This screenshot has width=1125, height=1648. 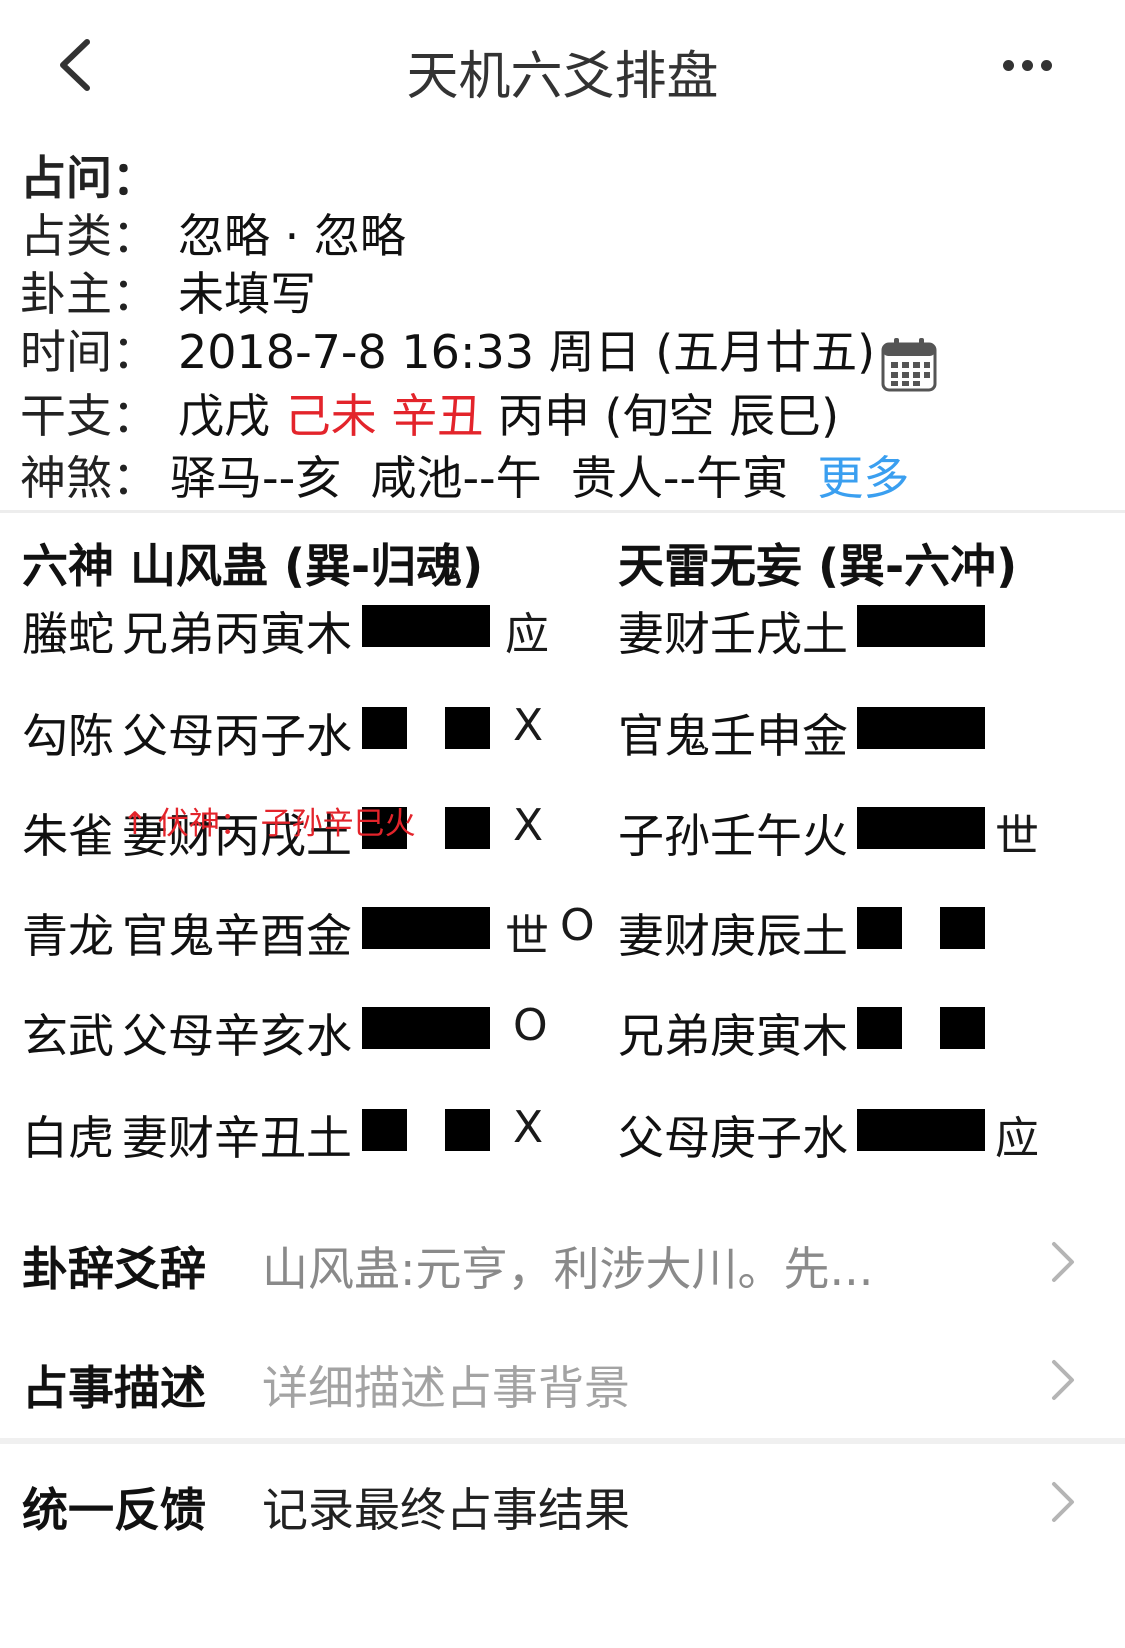 What do you see at coordinates (818, 566) in the screenshot?
I see `changed-hexagram-title: 天雷无妄 (巽-六冲)` at bounding box center [818, 566].